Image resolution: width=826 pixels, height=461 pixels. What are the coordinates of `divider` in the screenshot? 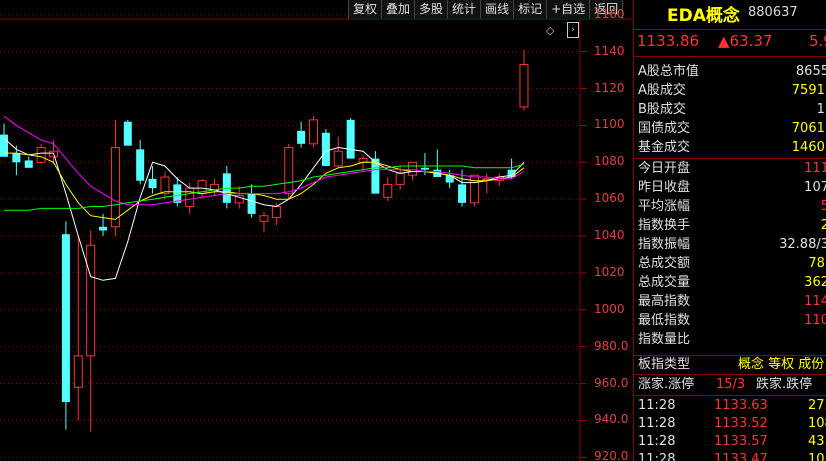 It's located at (730, 395).